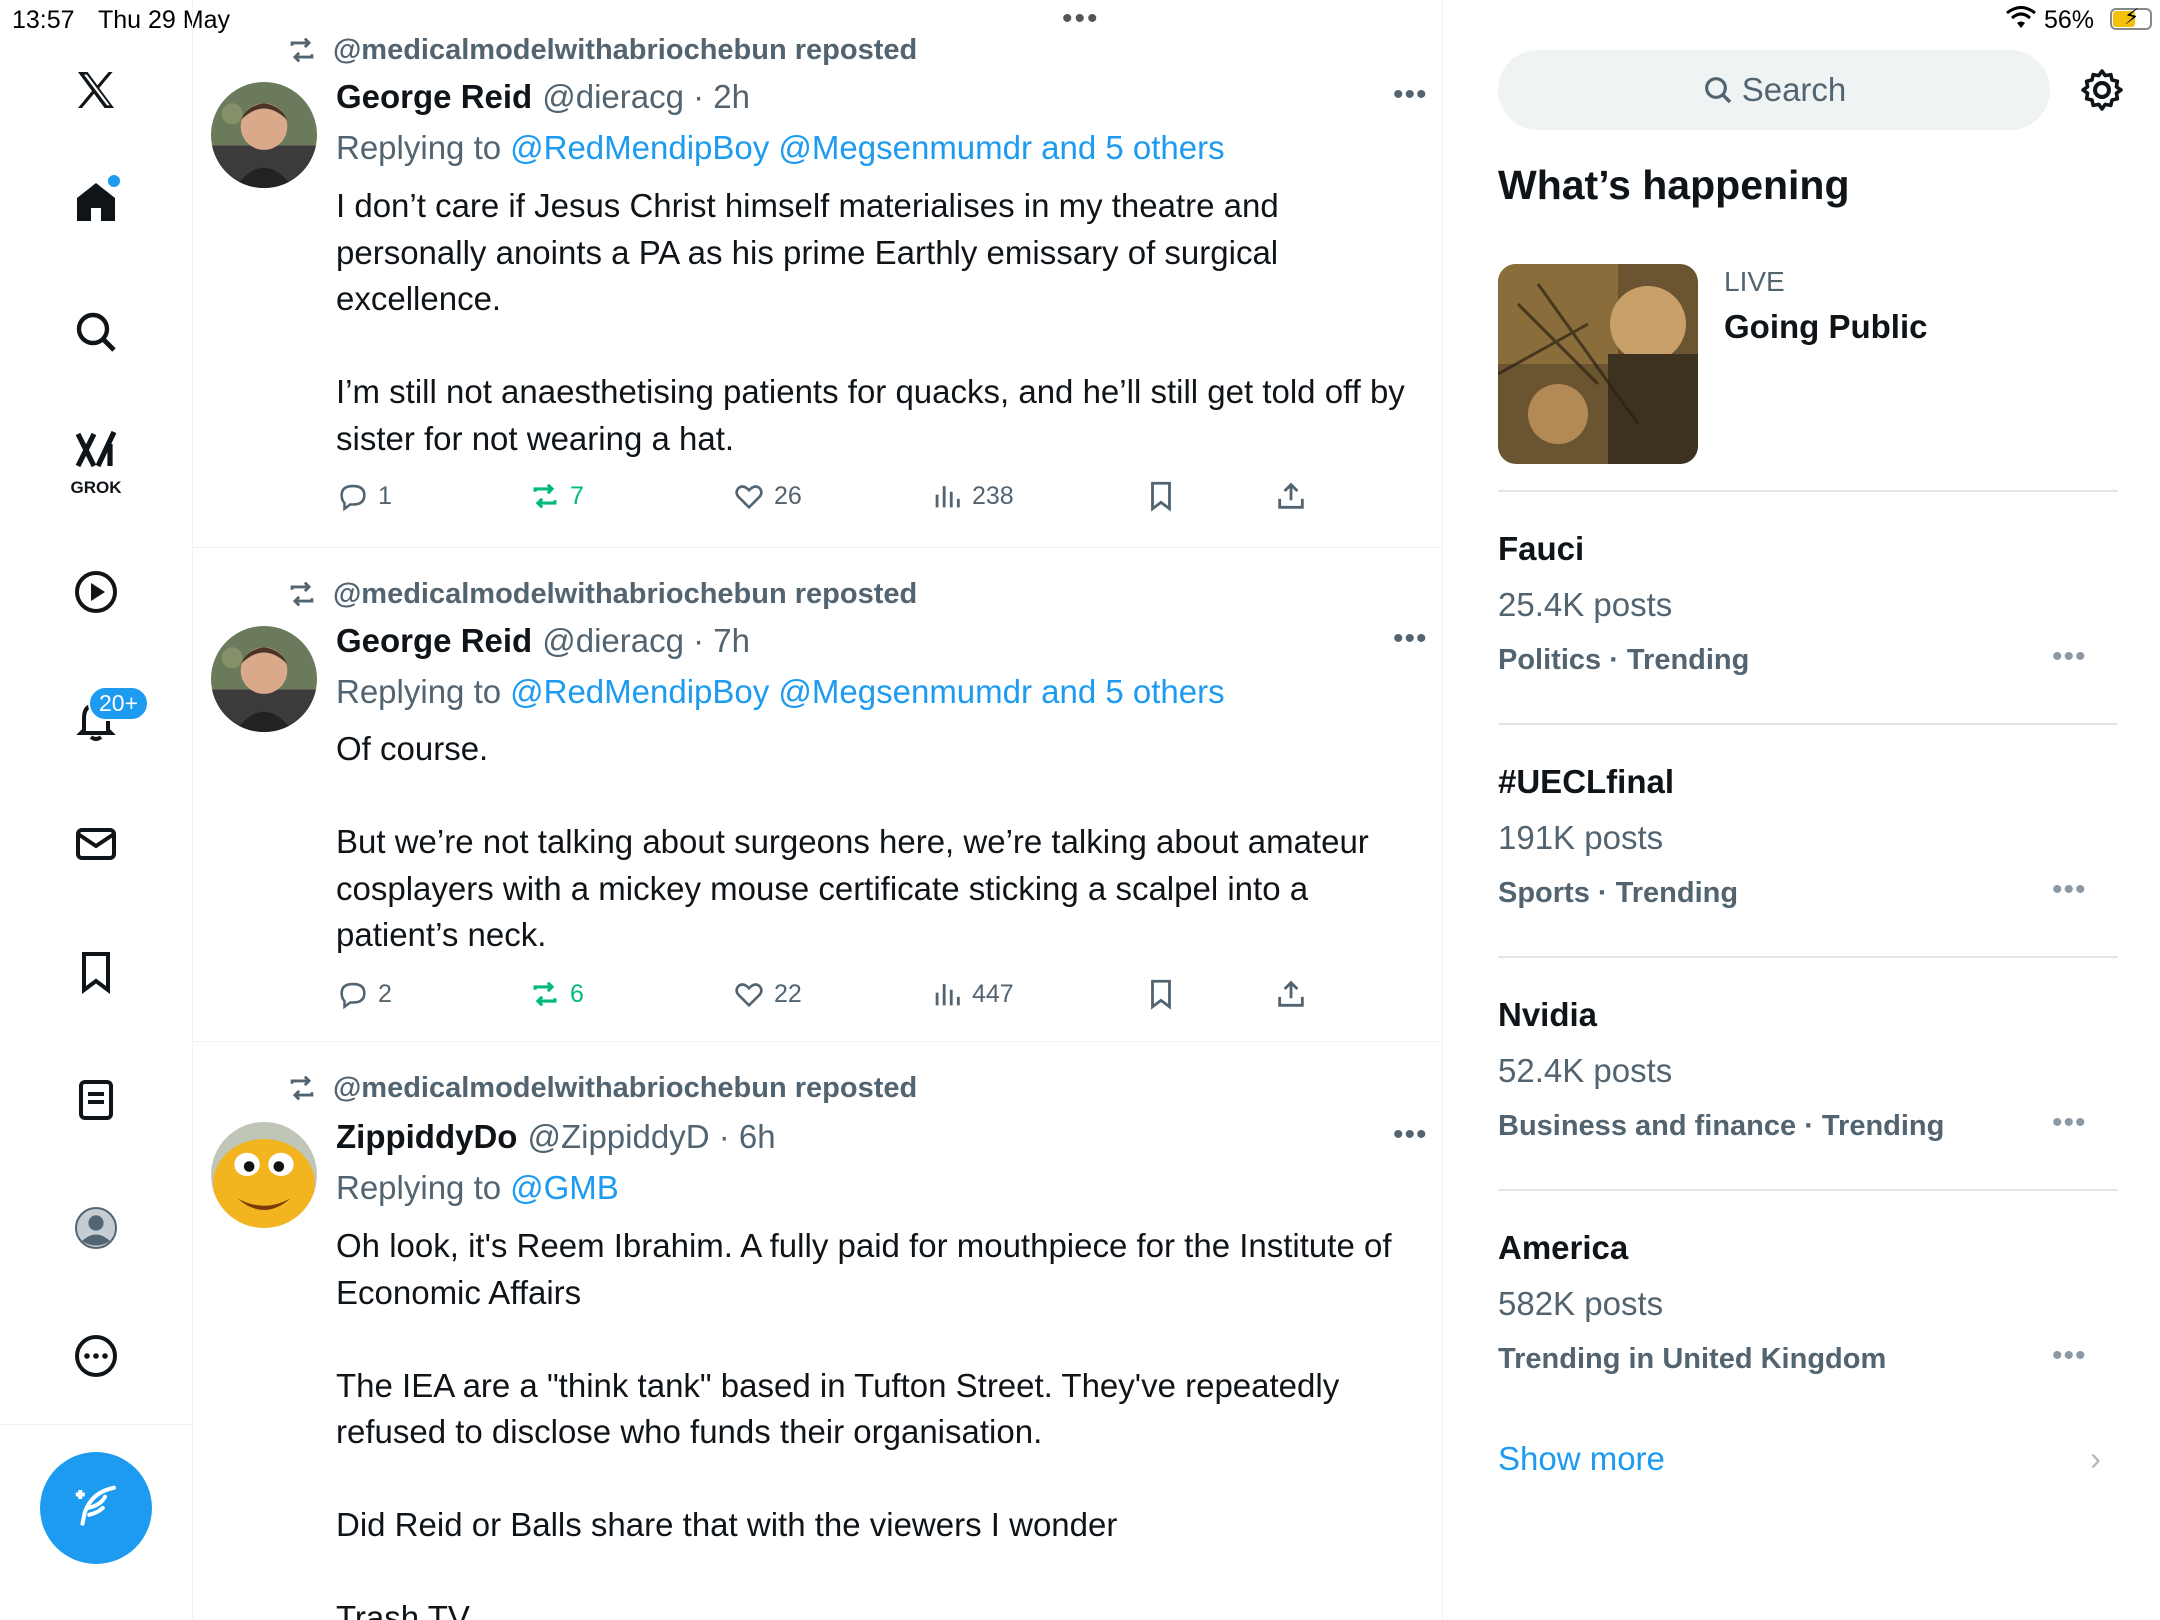 The height and width of the screenshot is (1620, 2160). Describe the element at coordinates (788, 495) in the screenshot. I see `like-count: 26` at that location.